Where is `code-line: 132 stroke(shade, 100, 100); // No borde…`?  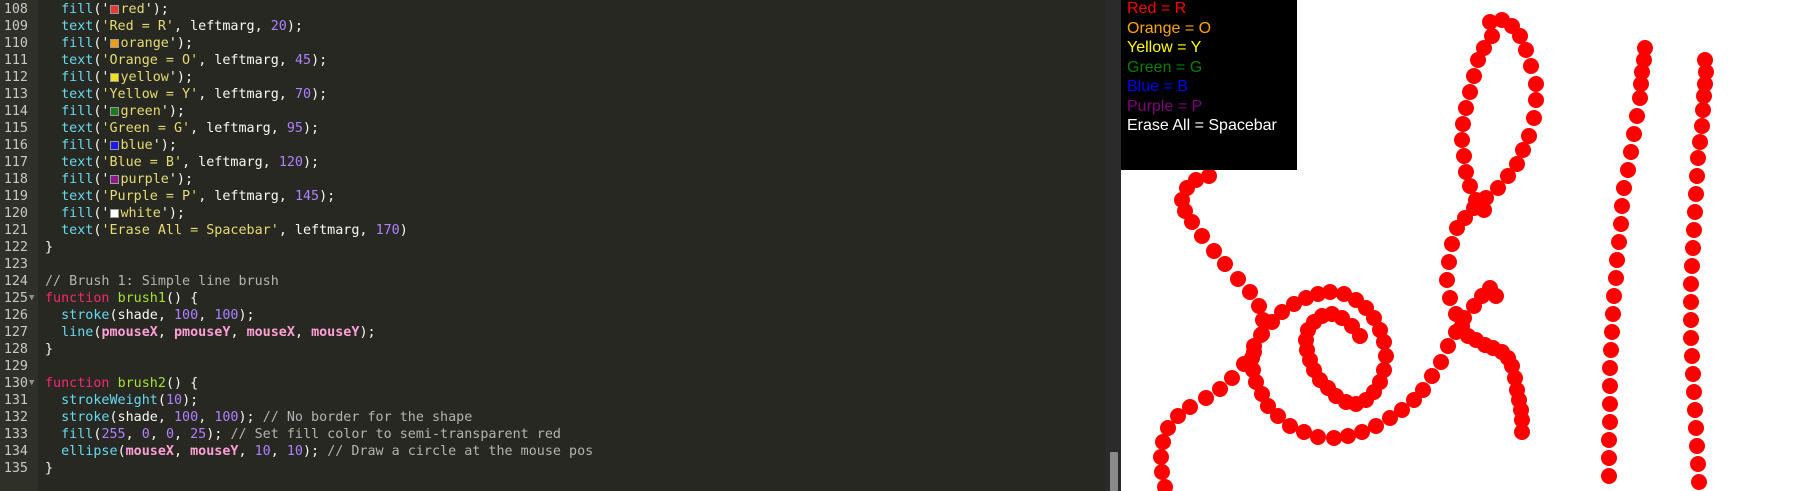 code-line: 132 stroke(shade, 100, 100); // No borde… is located at coordinates (552, 417).